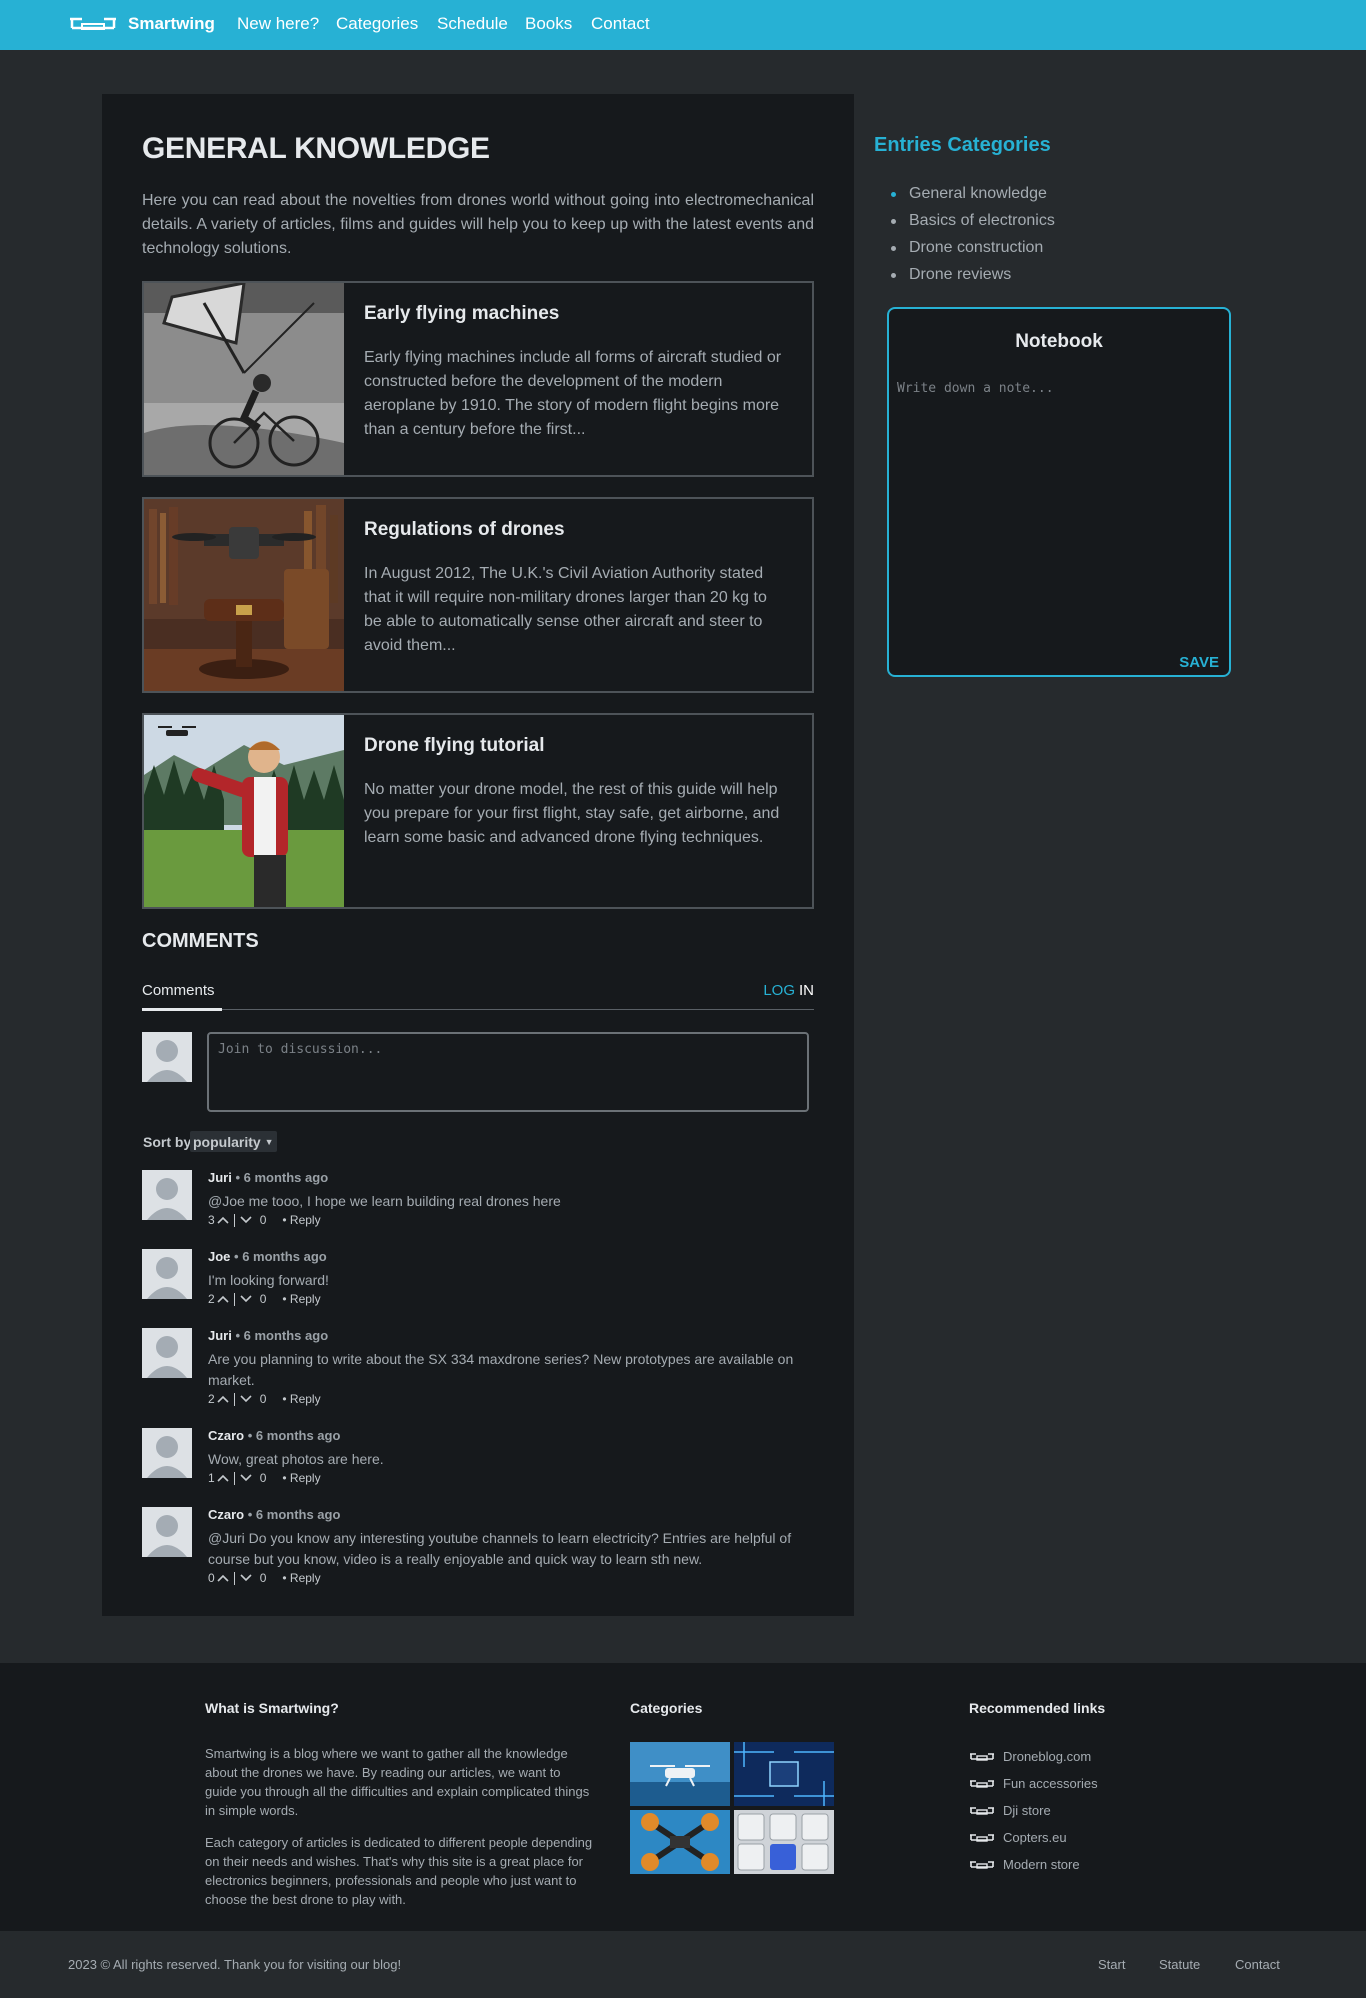 The height and width of the screenshot is (1998, 1366). What do you see at coordinates (972, 220) in the screenshot?
I see `category-item-basics-of-electronics: Basics of electronics` at bounding box center [972, 220].